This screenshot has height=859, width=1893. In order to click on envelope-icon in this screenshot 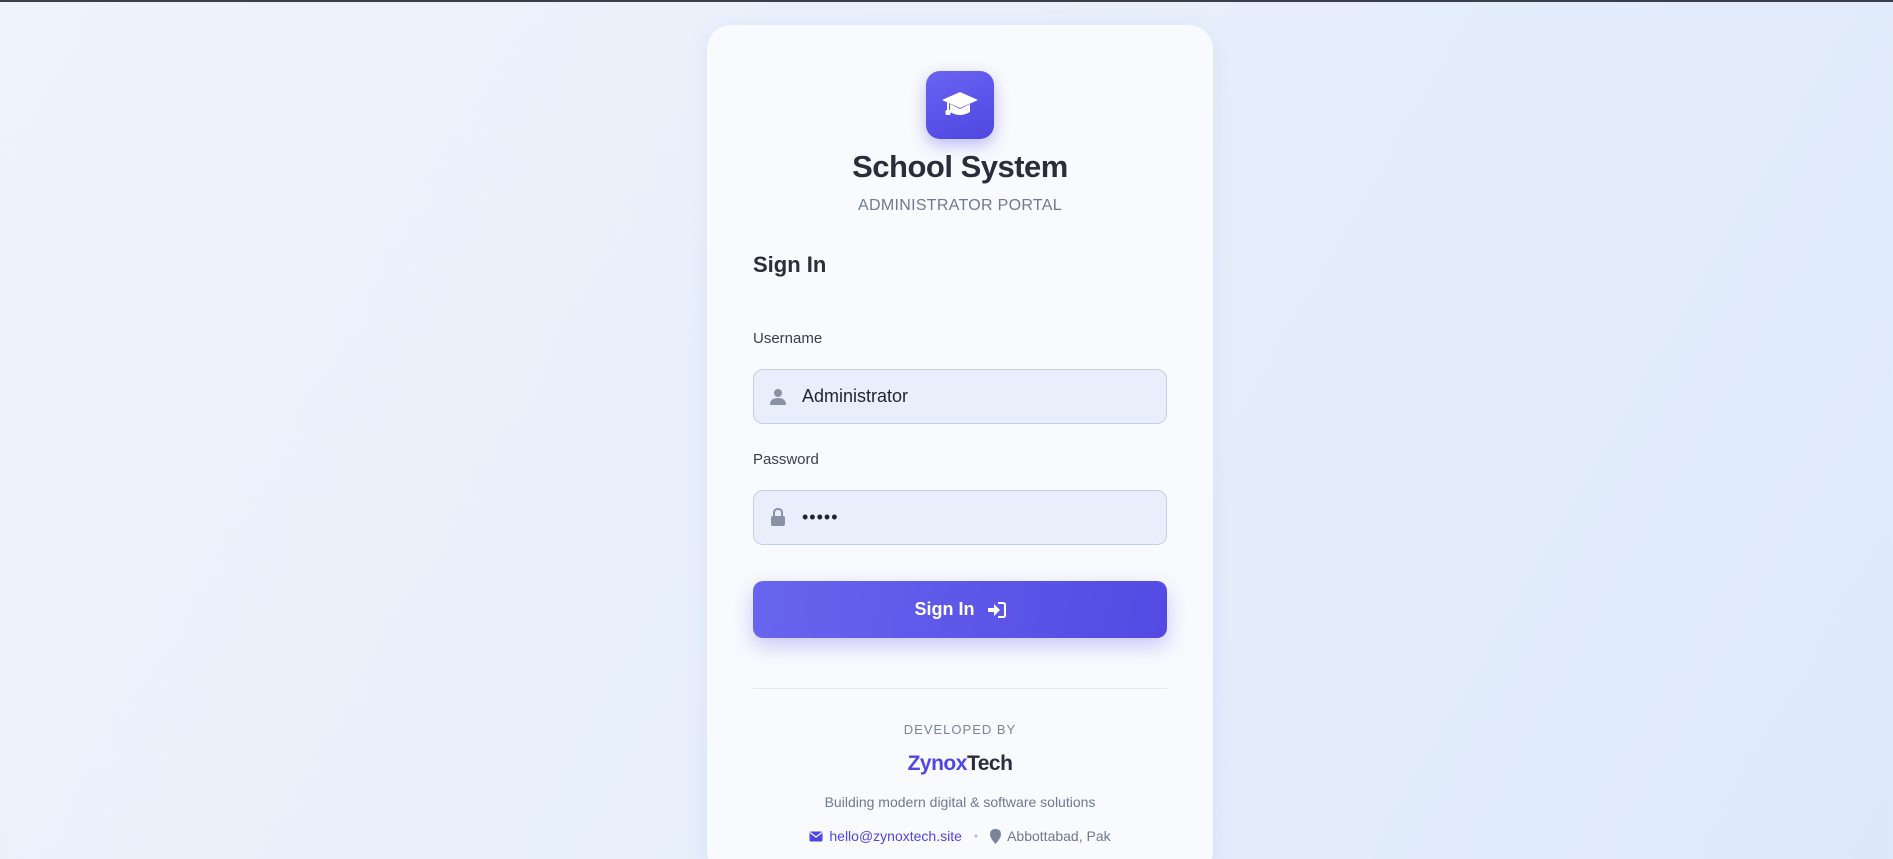, I will do `click(816, 836)`.